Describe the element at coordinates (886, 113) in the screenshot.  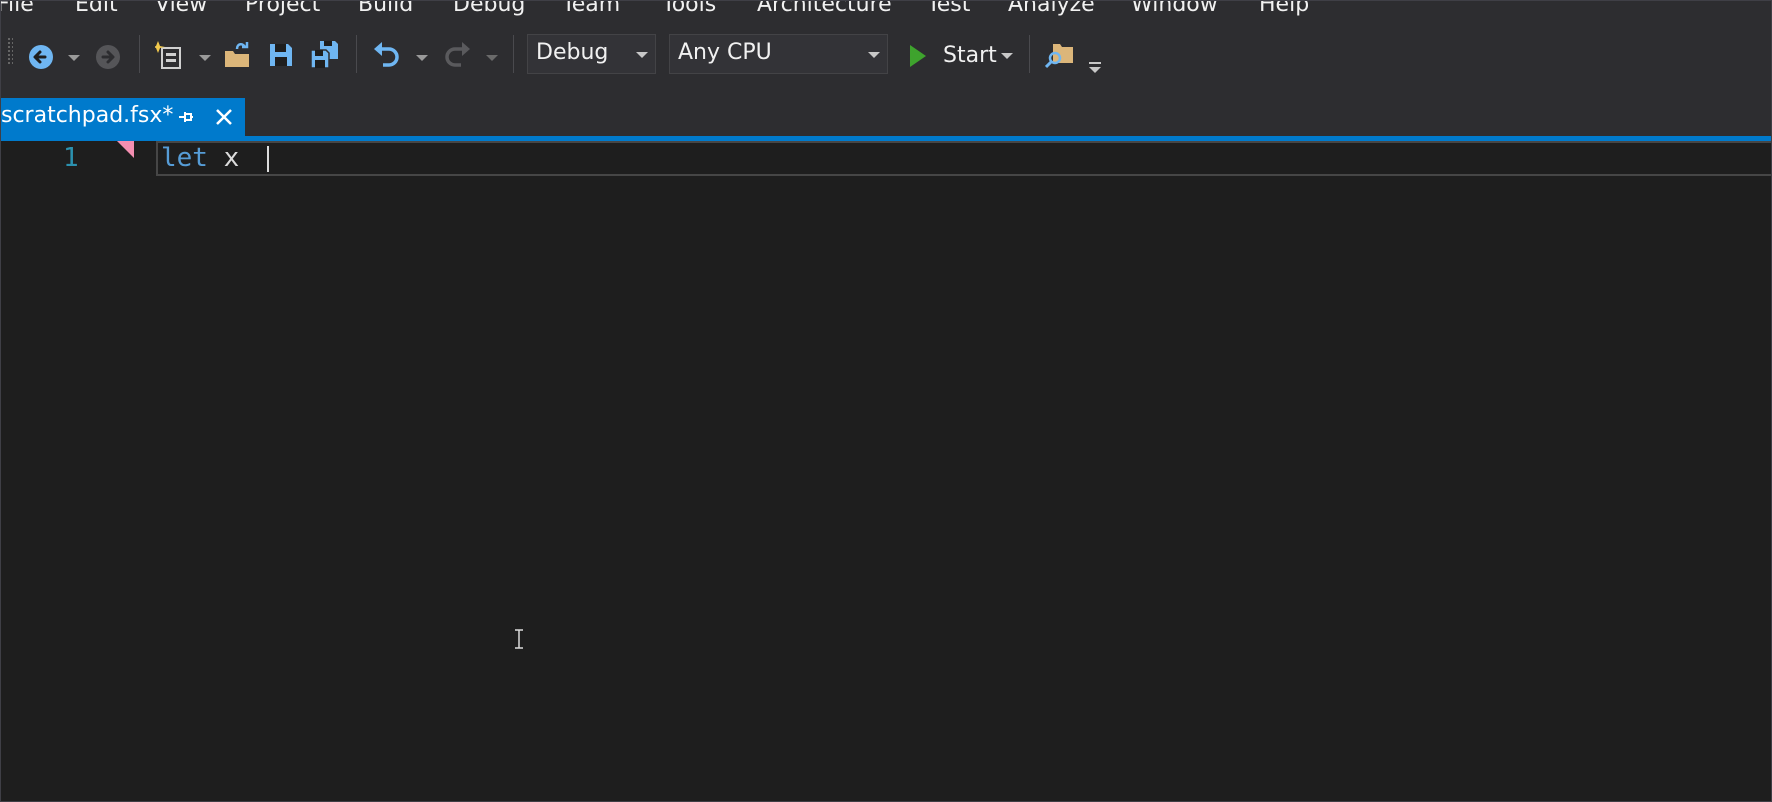
I see `document-tab-strip: scratchpad.fsx*` at that location.